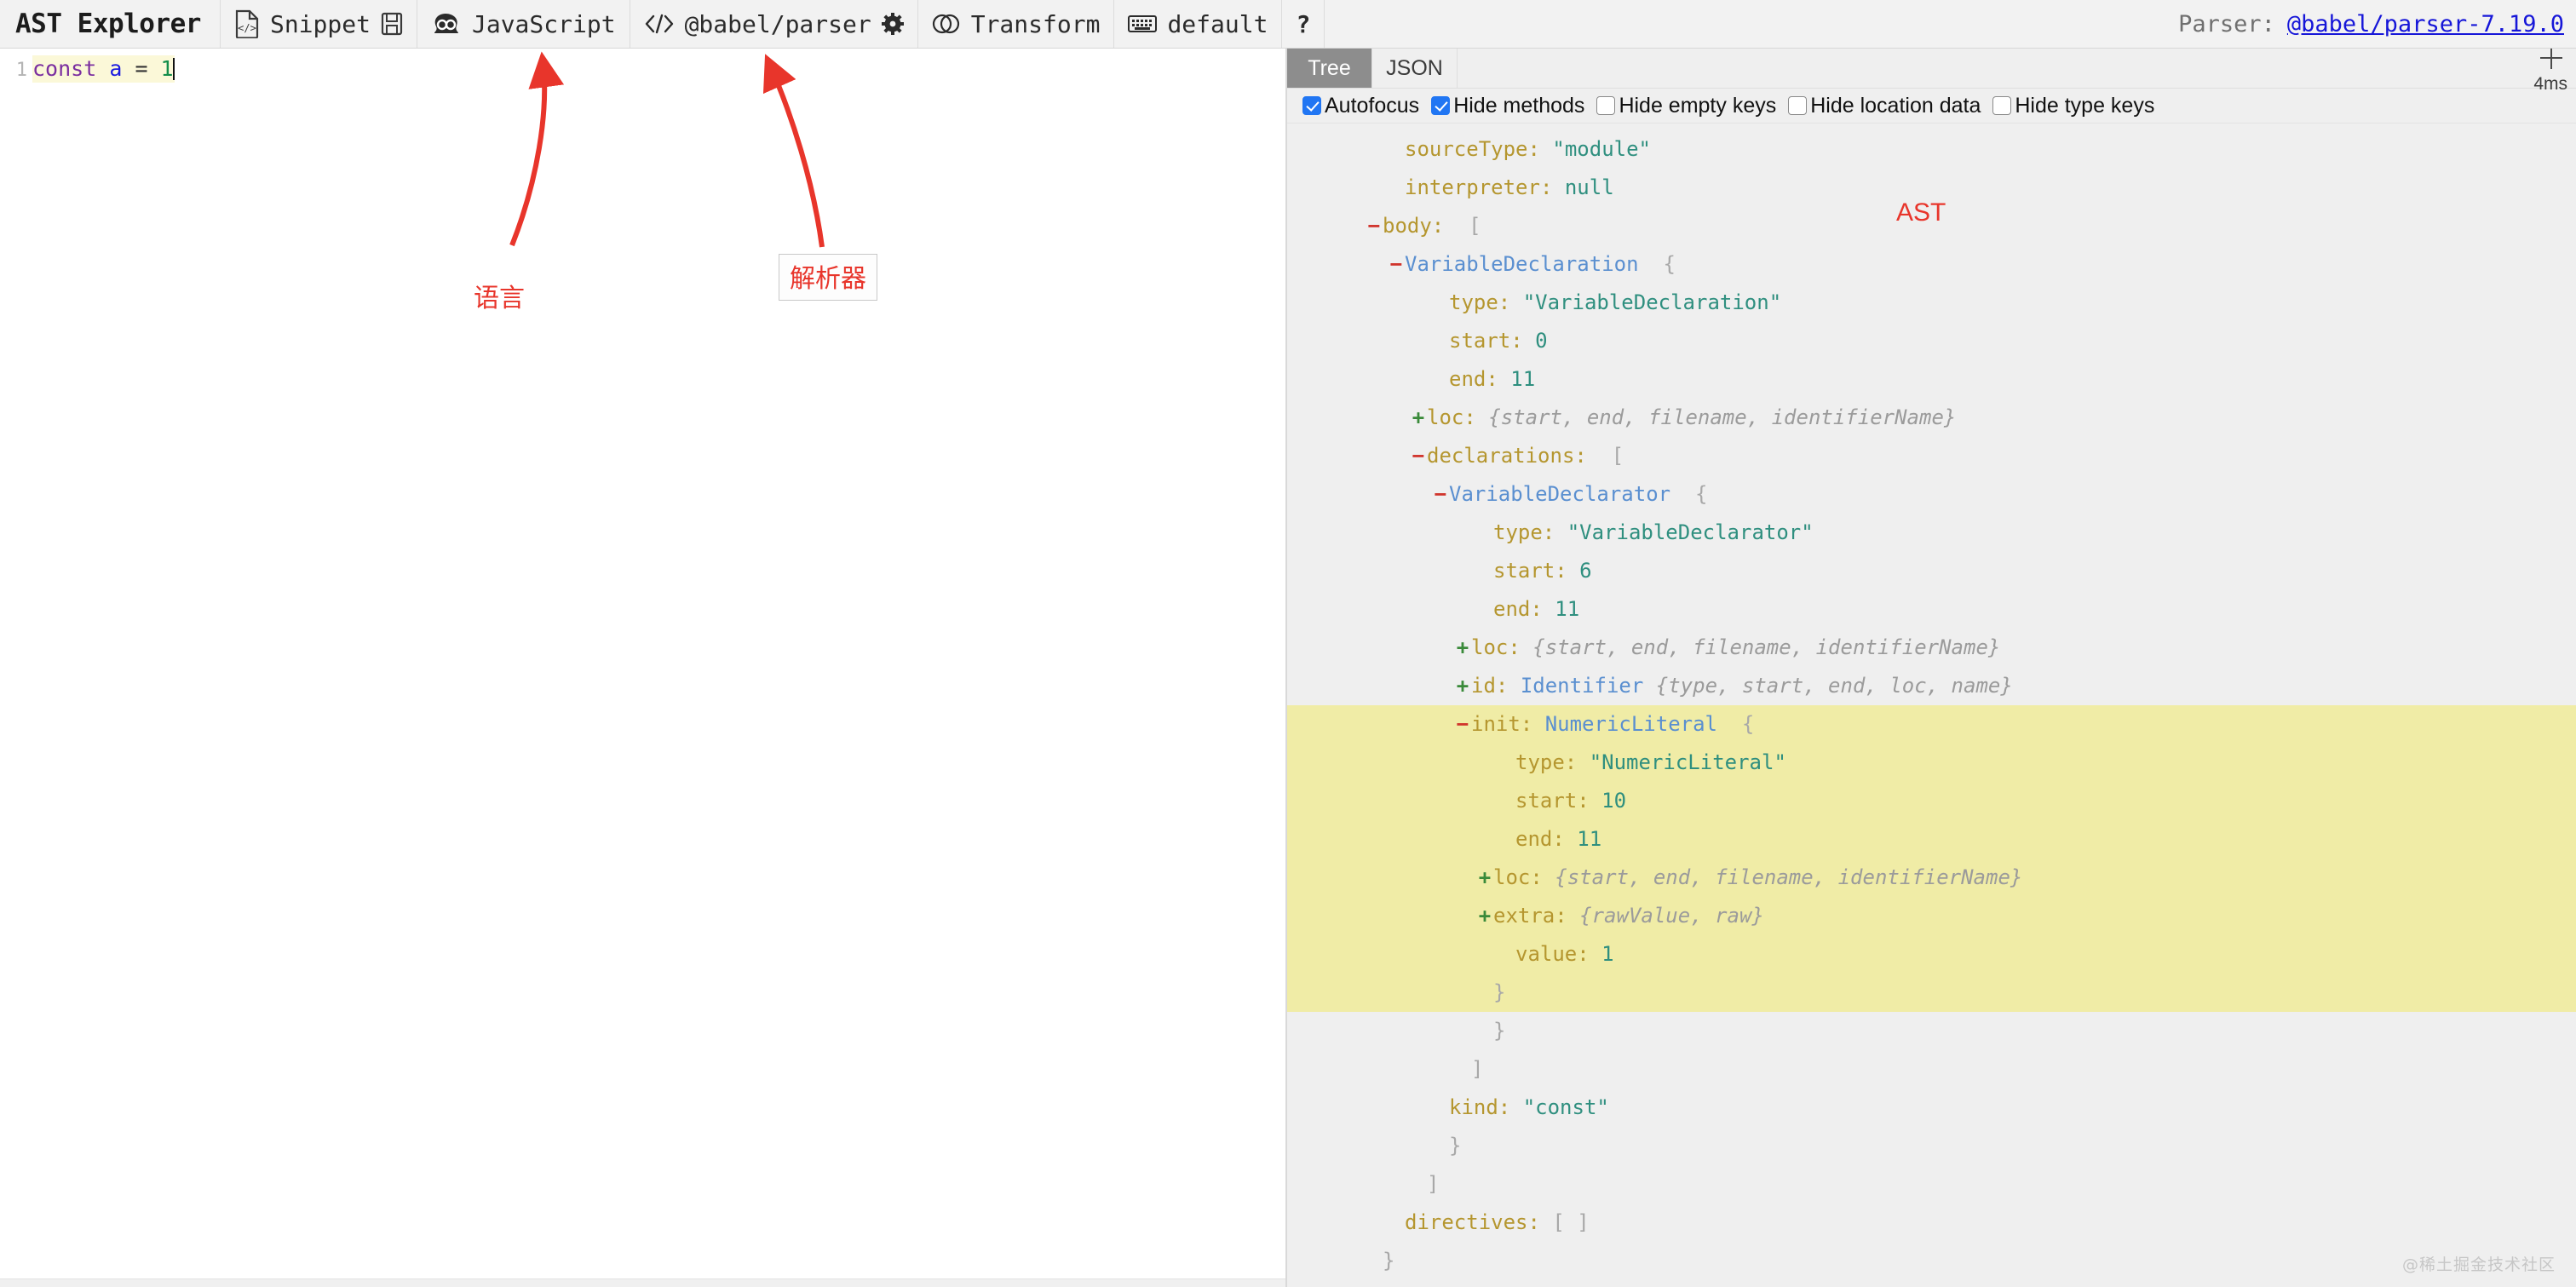 This screenshot has height=1287, width=2576. I want to click on ast-tree-line: − declarations: [, so click(1932, 456).